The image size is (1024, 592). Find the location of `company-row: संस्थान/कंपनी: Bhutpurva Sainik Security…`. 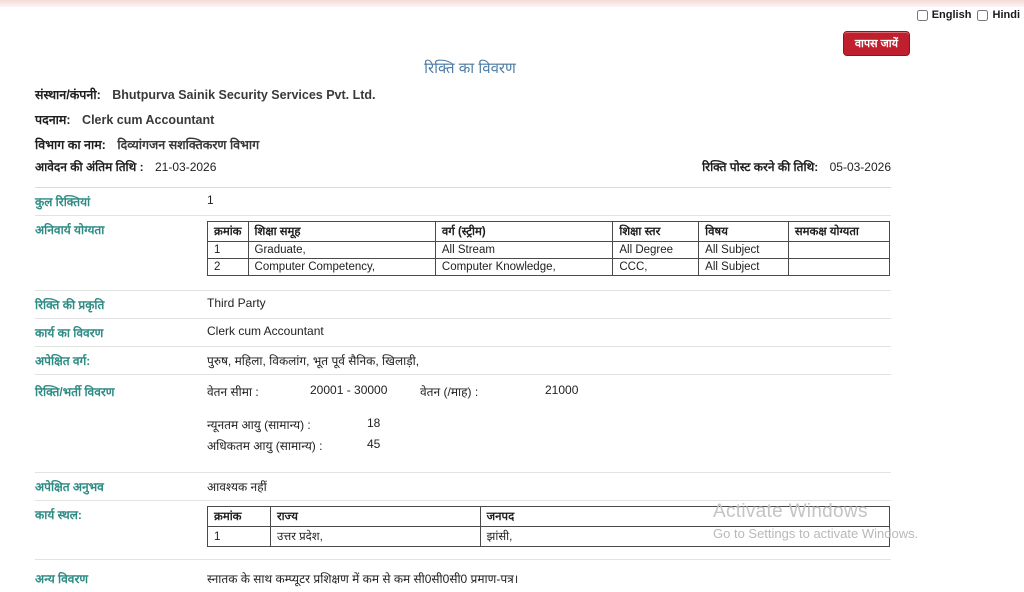

company-row: संस्थान/कंपनी: Bhutpurva Sainik Security… is located at coordinates (463, 94).